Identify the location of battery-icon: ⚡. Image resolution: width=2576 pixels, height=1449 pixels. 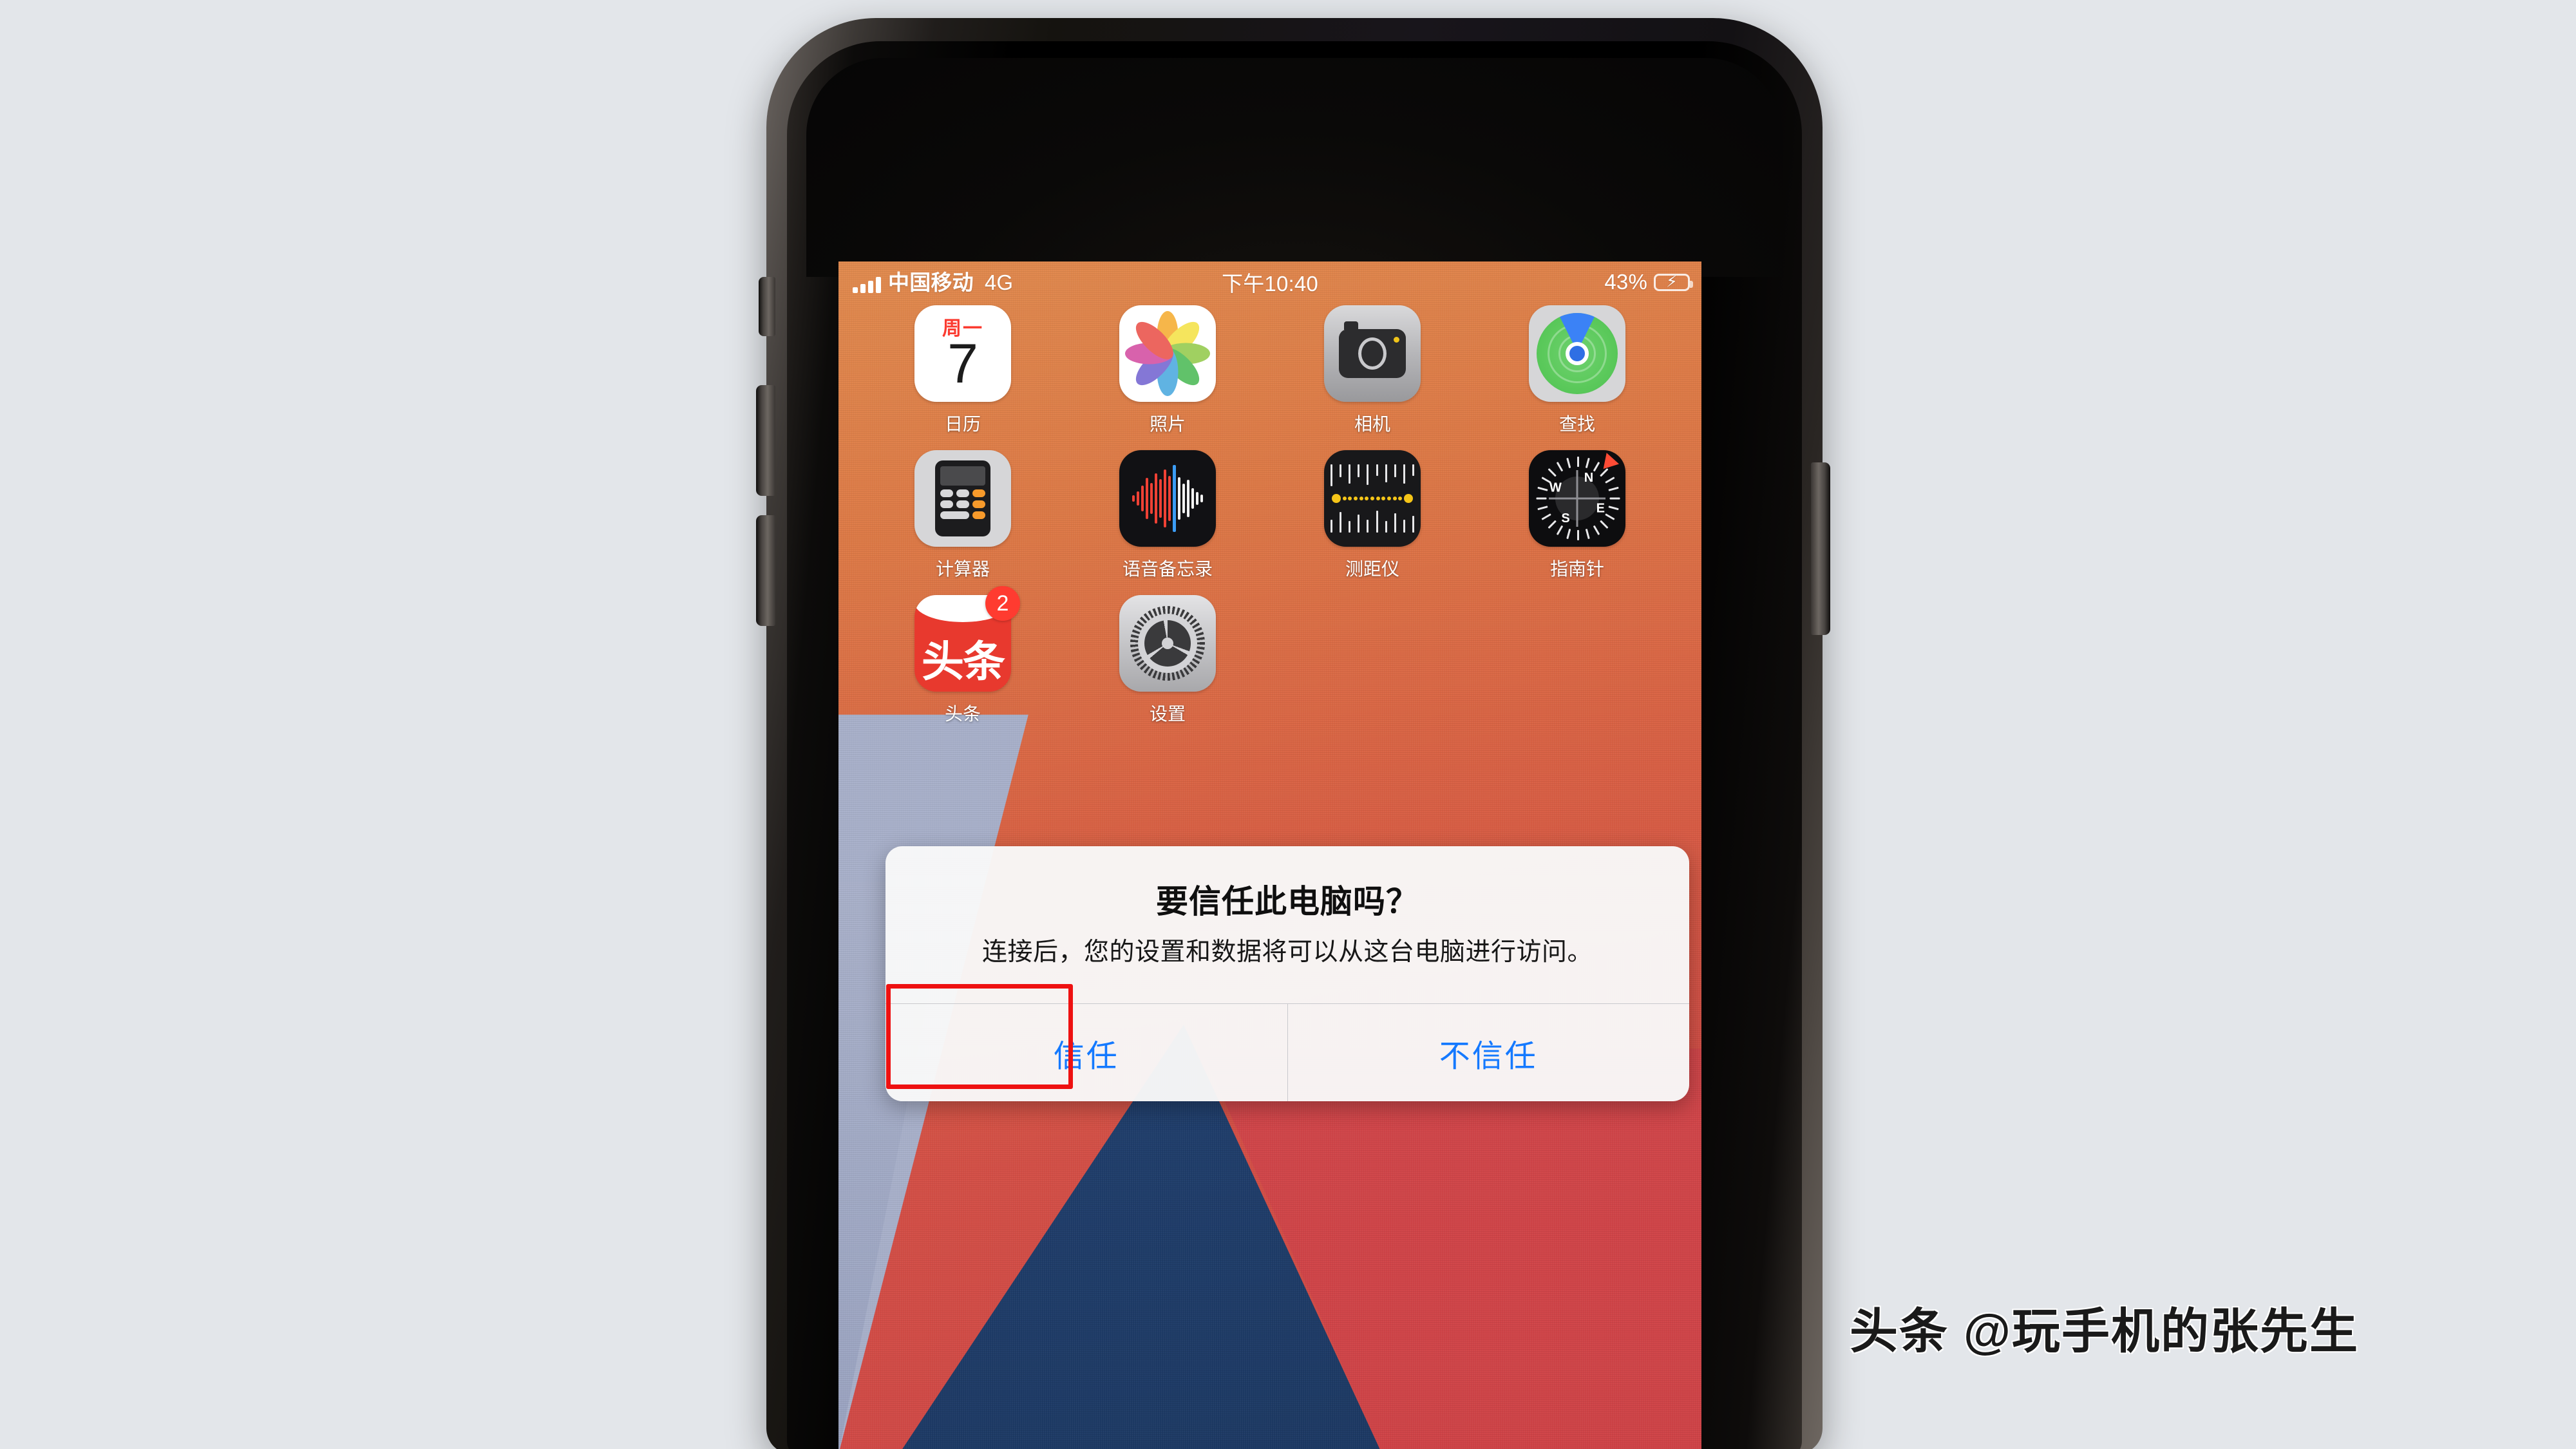
(1673, 281).